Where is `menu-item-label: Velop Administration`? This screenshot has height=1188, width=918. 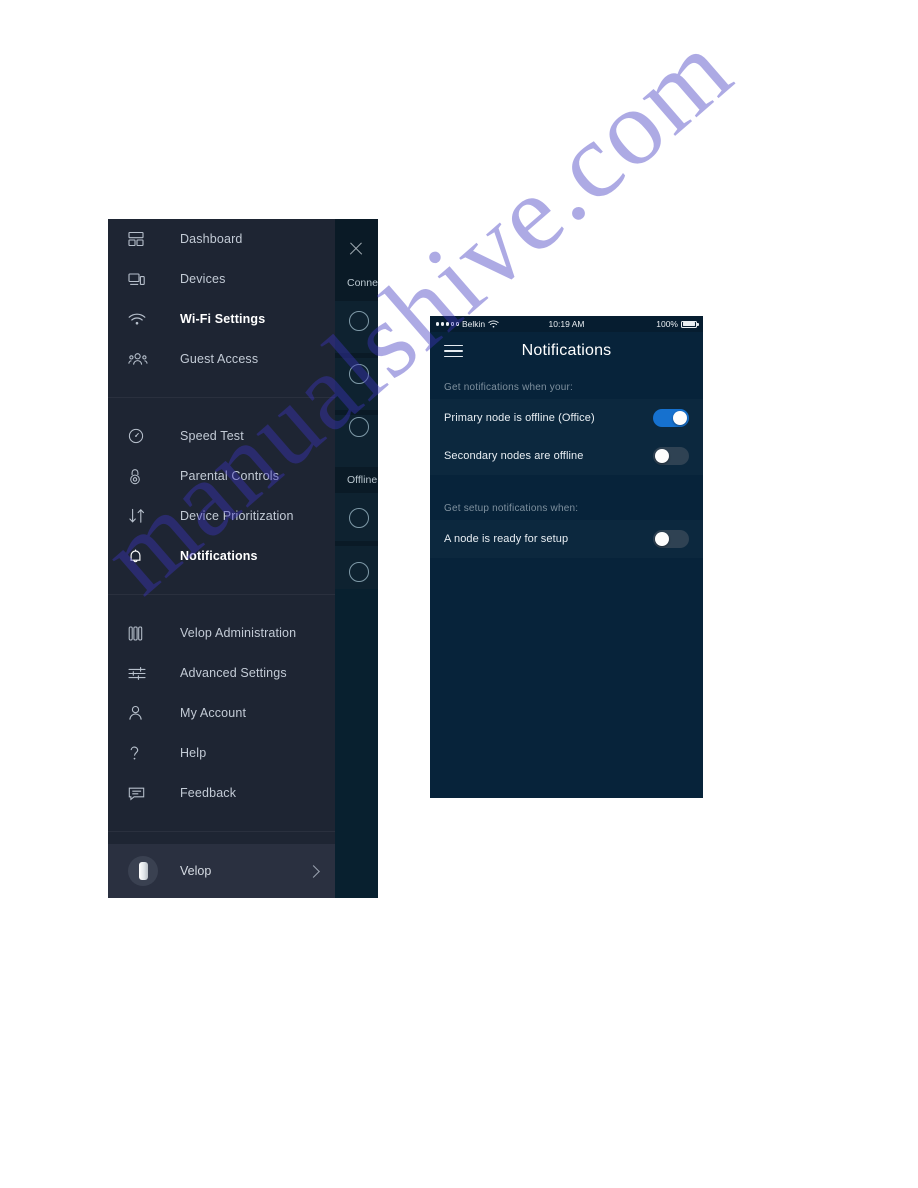
menu-item-label: Velop Administration is located at coordinates (238, 633).